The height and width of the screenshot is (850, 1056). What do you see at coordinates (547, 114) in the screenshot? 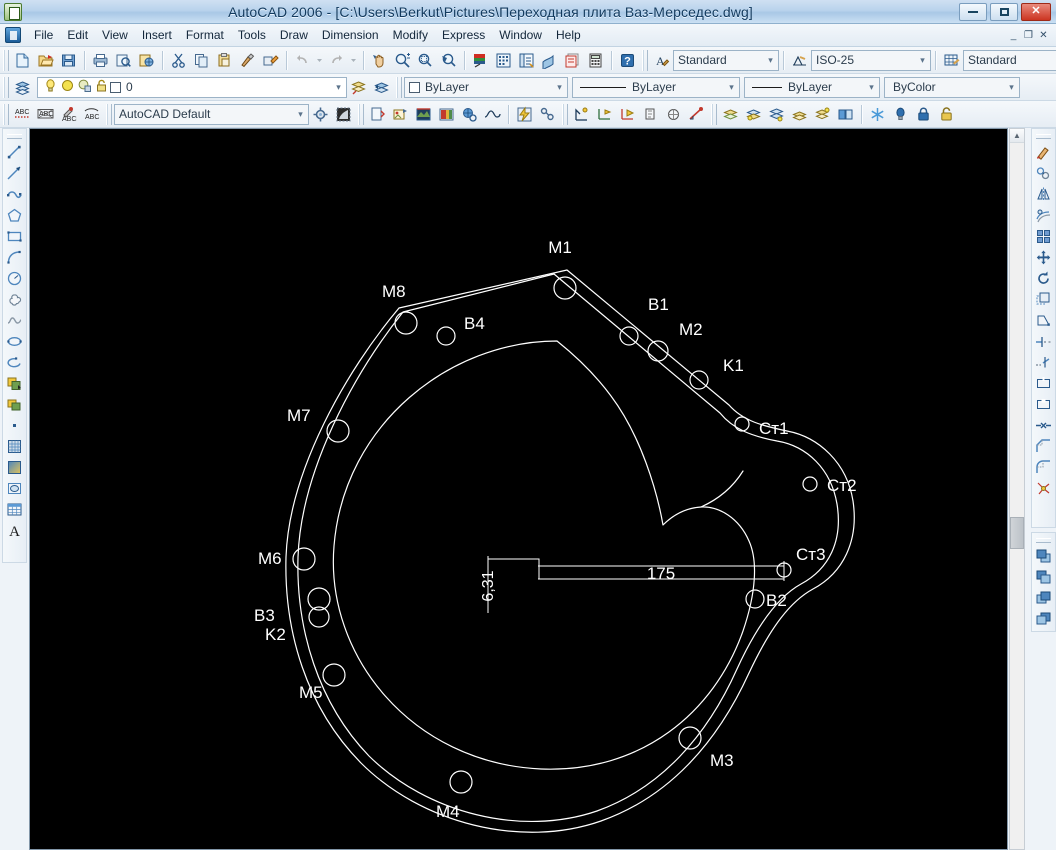
I see `link-icon` at bounding box center [547, 114].